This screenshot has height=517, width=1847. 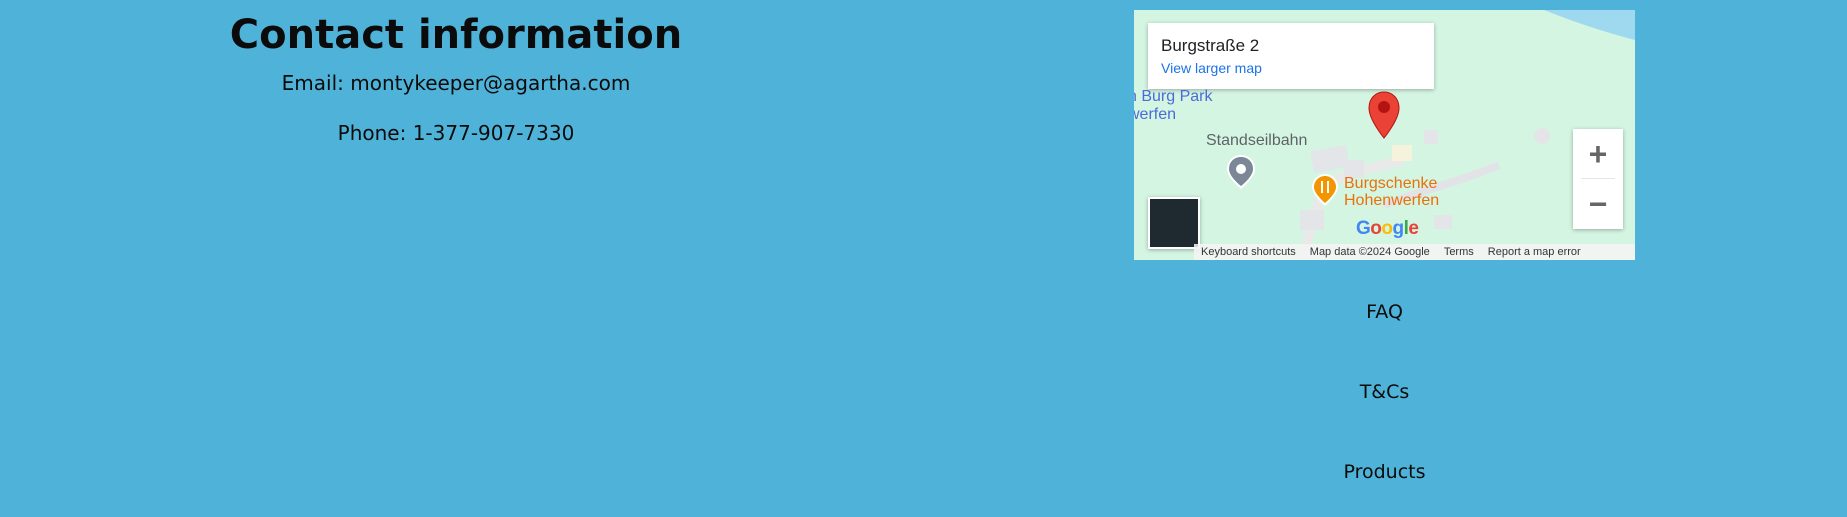 I want to click on map-label-standseilbahn: Standseilbahn, so click(x=1257, y=140).